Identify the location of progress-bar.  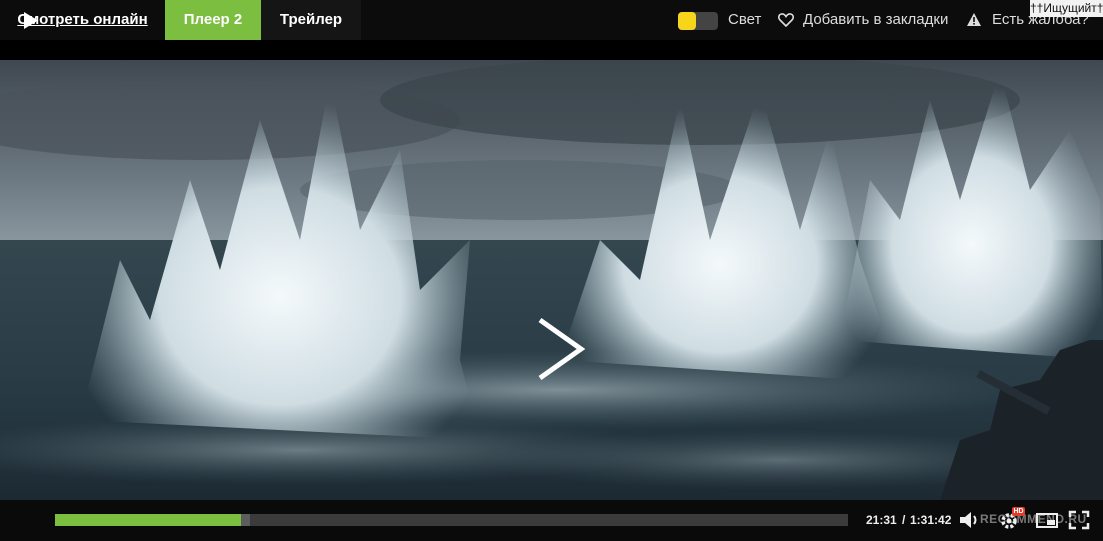
(451, 520).